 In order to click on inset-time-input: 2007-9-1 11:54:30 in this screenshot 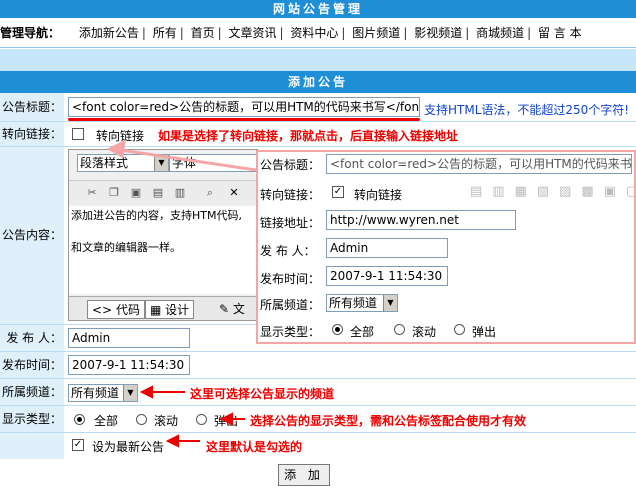, I will do `click(387, 276)`.